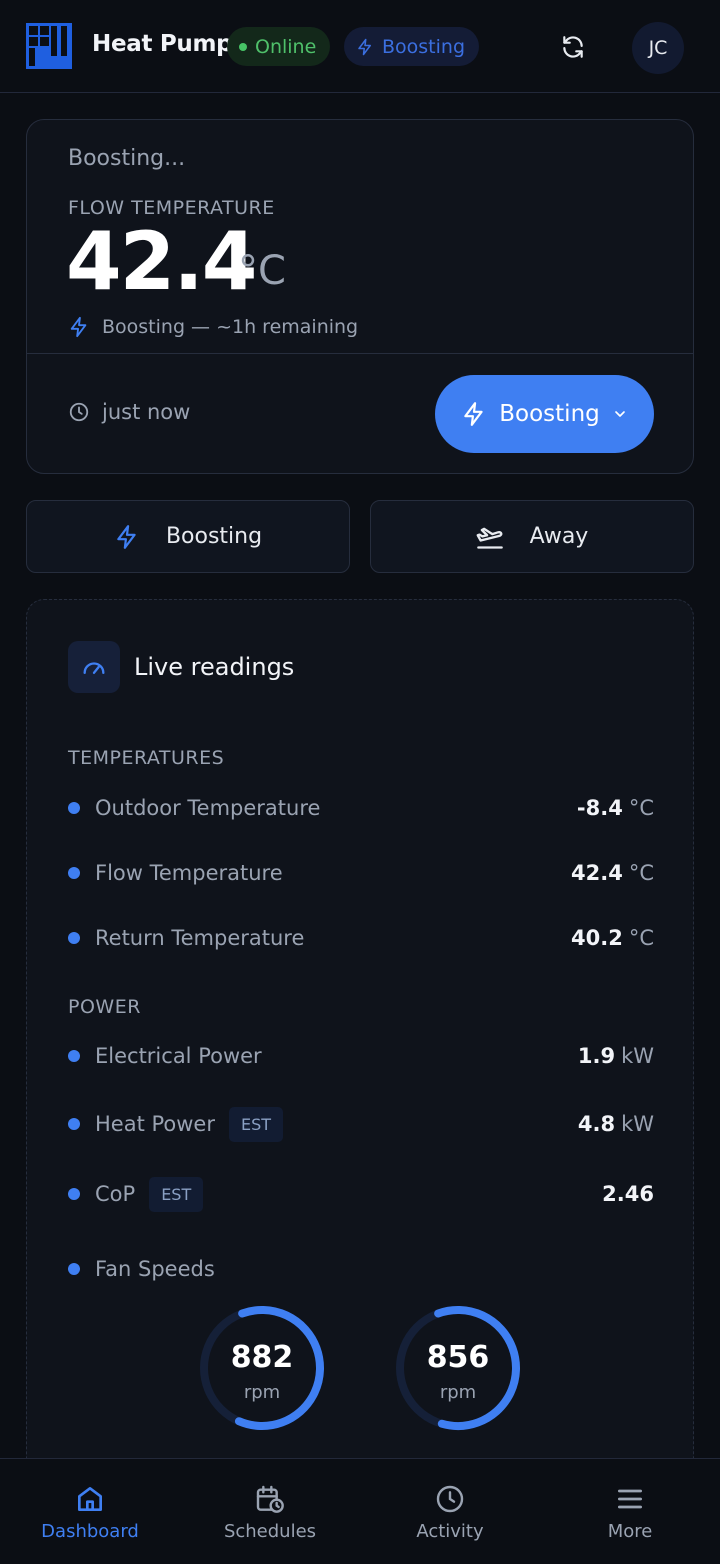  Describe the element at coordinates (162, 44) in the screenshot. I see `app-title: Heat Pump` at that location.